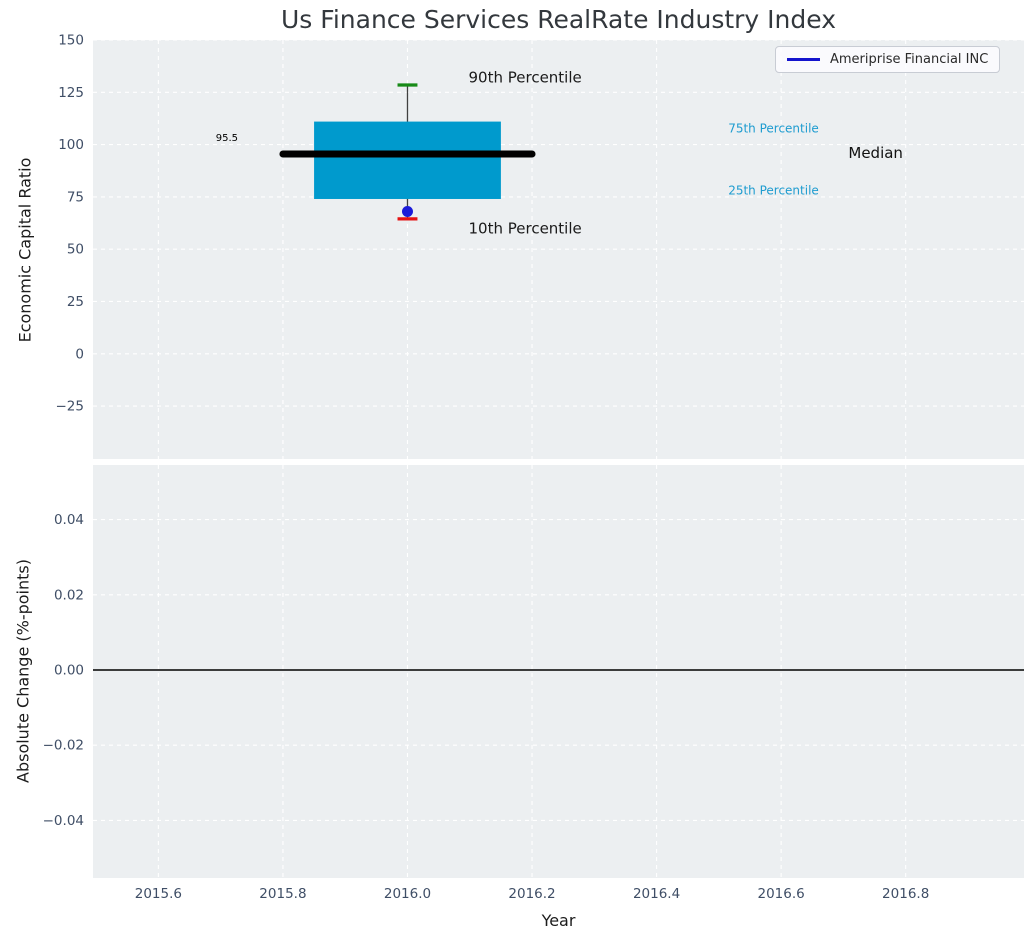 The height and width of the screenshot is (942, 1034). I want to click on x-tick-label: 2015.6, so click(158, 894).